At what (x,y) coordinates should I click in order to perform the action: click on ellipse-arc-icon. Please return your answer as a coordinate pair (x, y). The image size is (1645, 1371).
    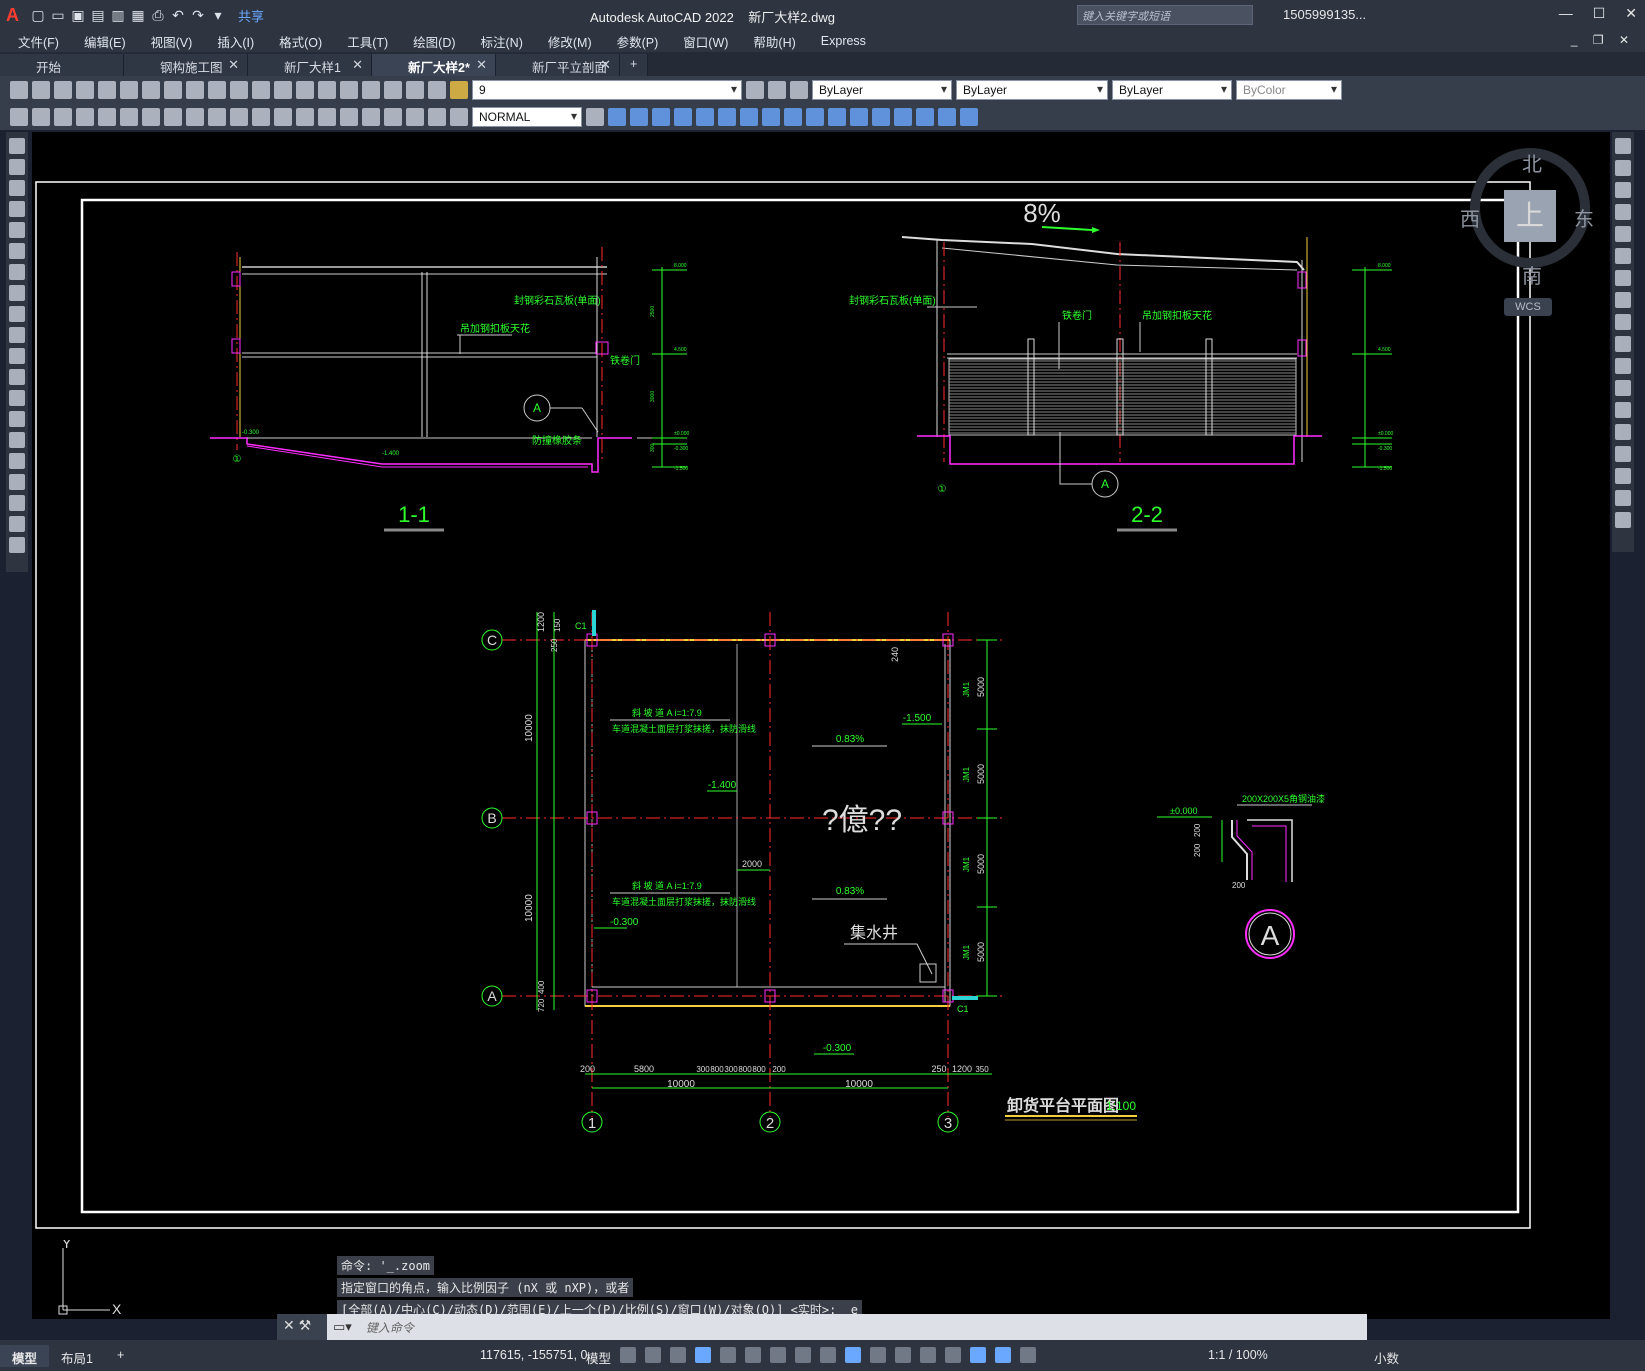
    Looking at the image, I should click on (17, 356).